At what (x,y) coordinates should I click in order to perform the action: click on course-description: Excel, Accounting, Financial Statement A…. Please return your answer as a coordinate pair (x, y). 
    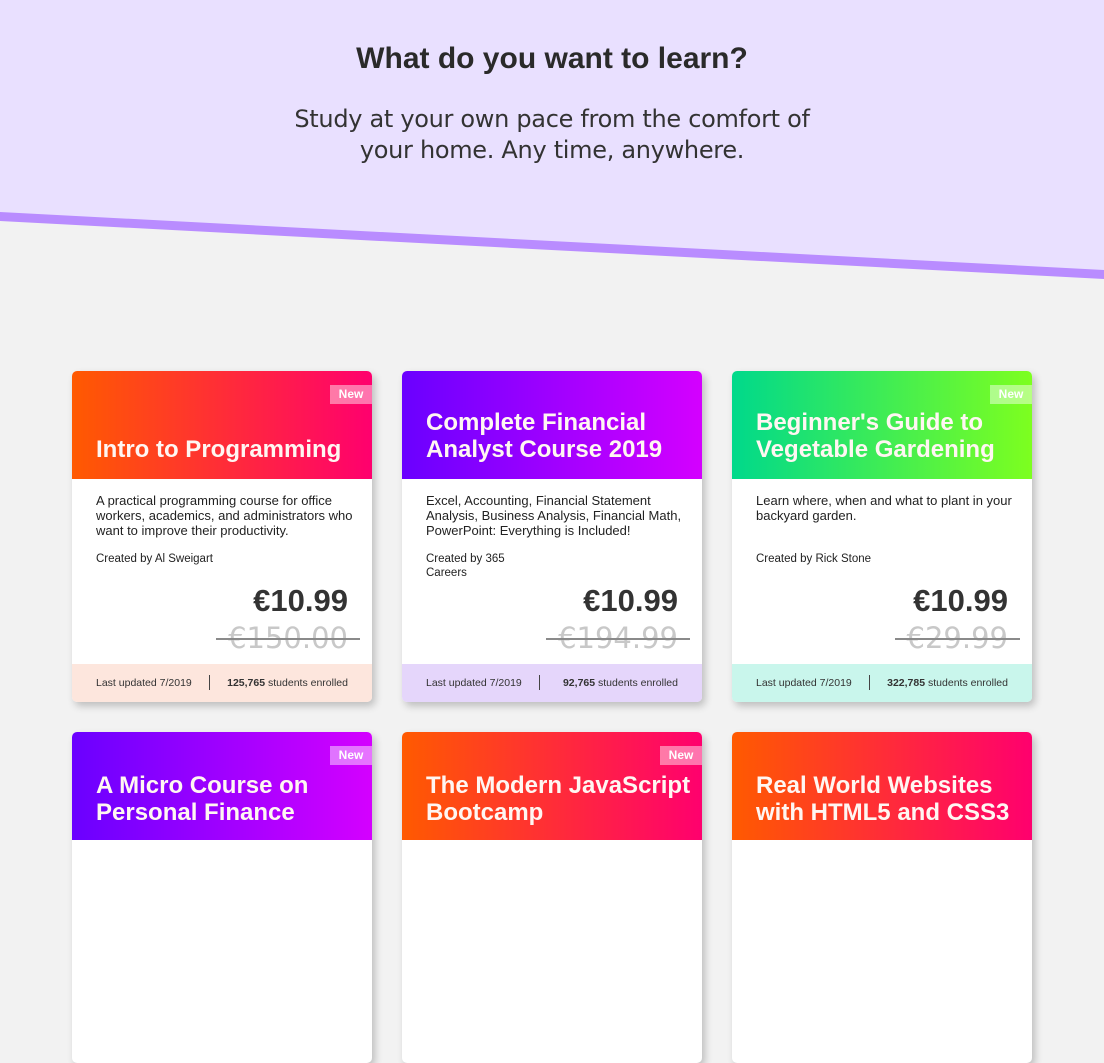
    Looking at the image, I should click on (554, 515).